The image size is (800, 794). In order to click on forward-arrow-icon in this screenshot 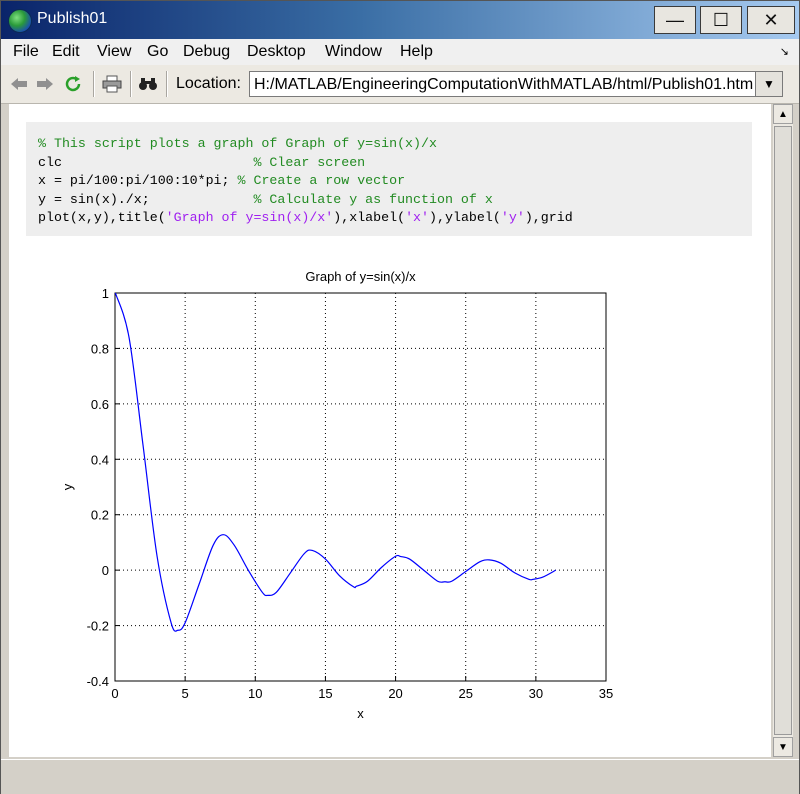, I will do `click(45, 84)`.